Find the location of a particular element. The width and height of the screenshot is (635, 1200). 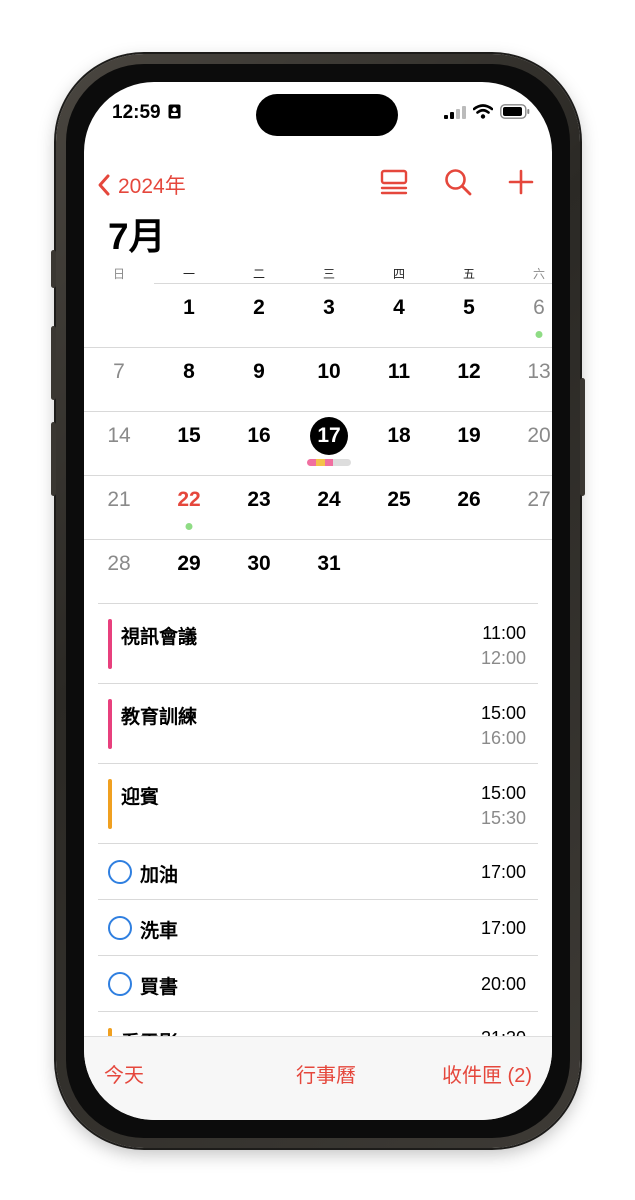

calendar-day: 23 is located at coordinates (259, 507).